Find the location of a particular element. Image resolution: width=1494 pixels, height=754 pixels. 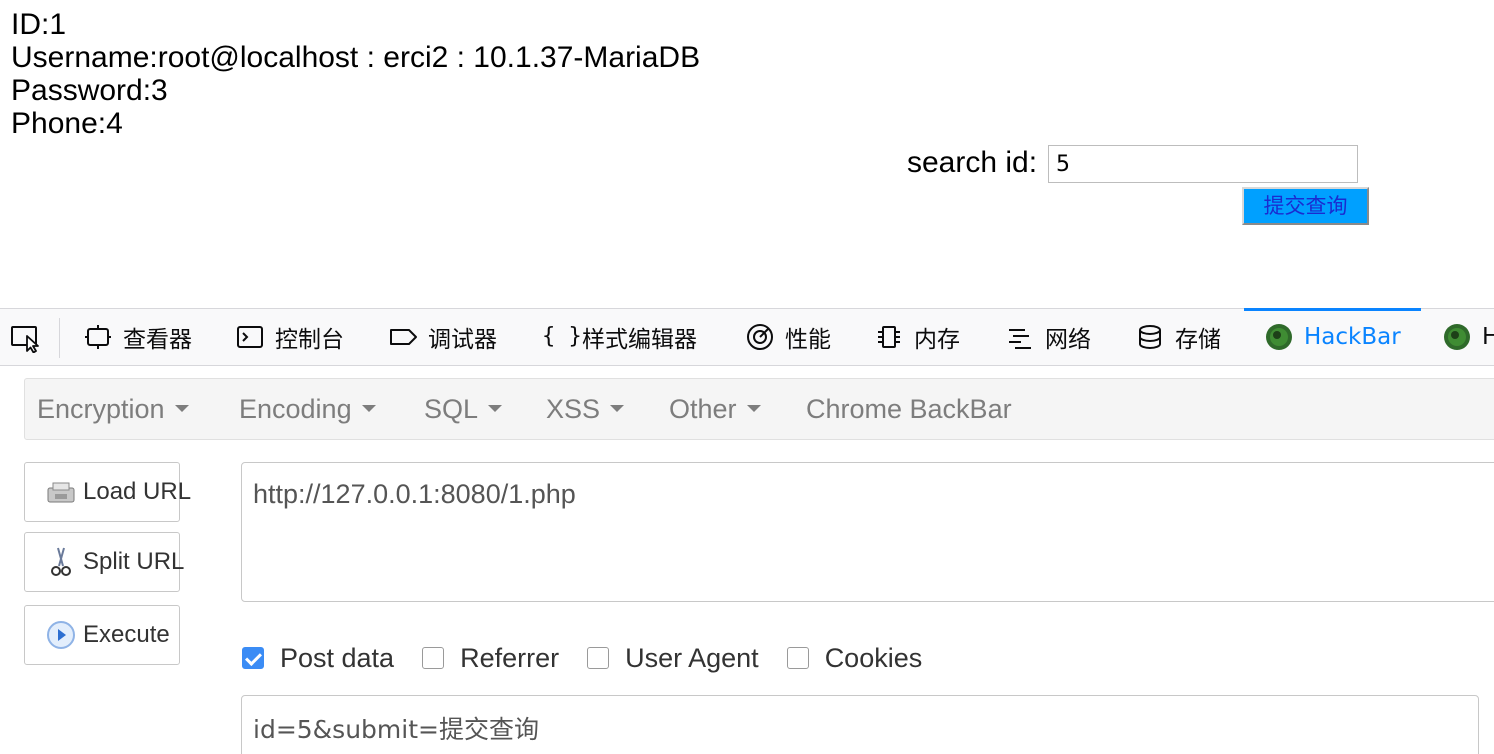

post-data-checkbox is located at coordinates (253, 658).